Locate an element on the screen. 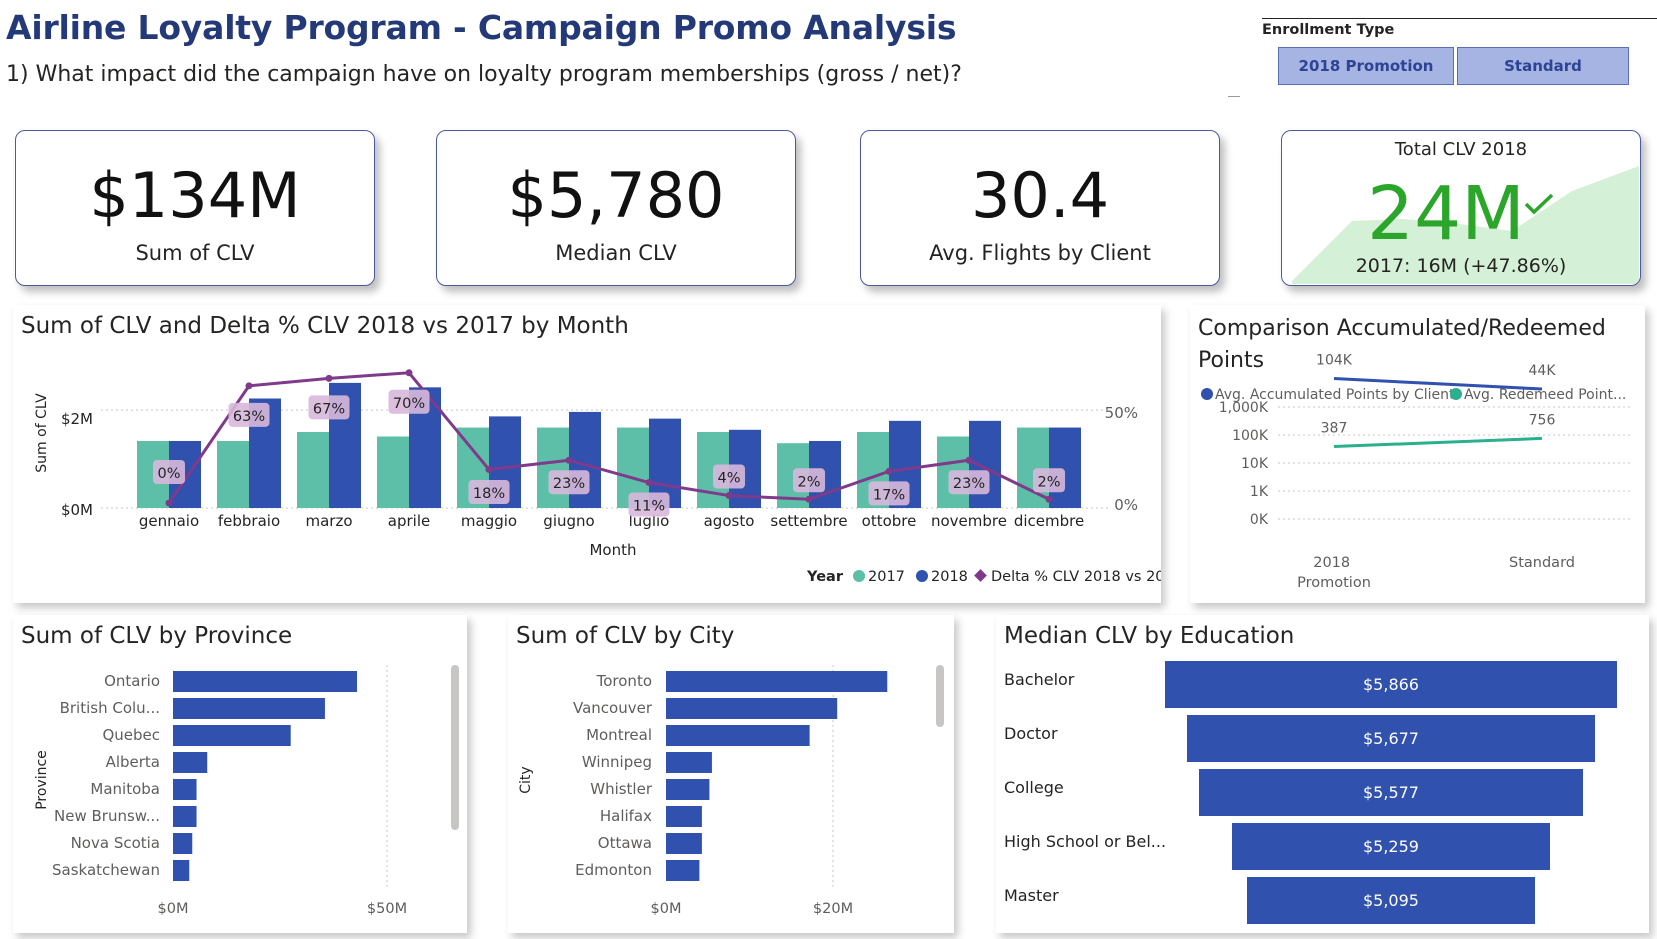 The height and width of the screenshot is (939, 1657). x-tick: maggio is located at coordinates (489, 521).